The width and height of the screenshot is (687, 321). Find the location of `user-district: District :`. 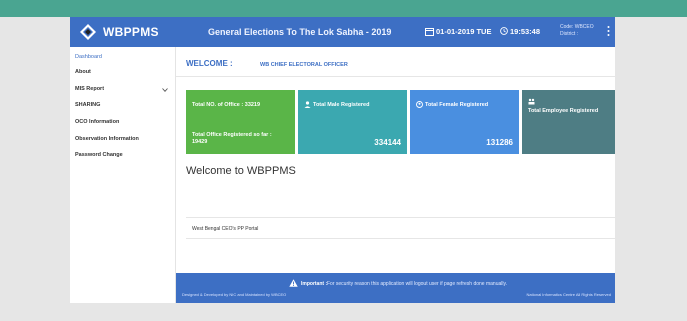

user-district: District : is located at coordinates (569, 34).